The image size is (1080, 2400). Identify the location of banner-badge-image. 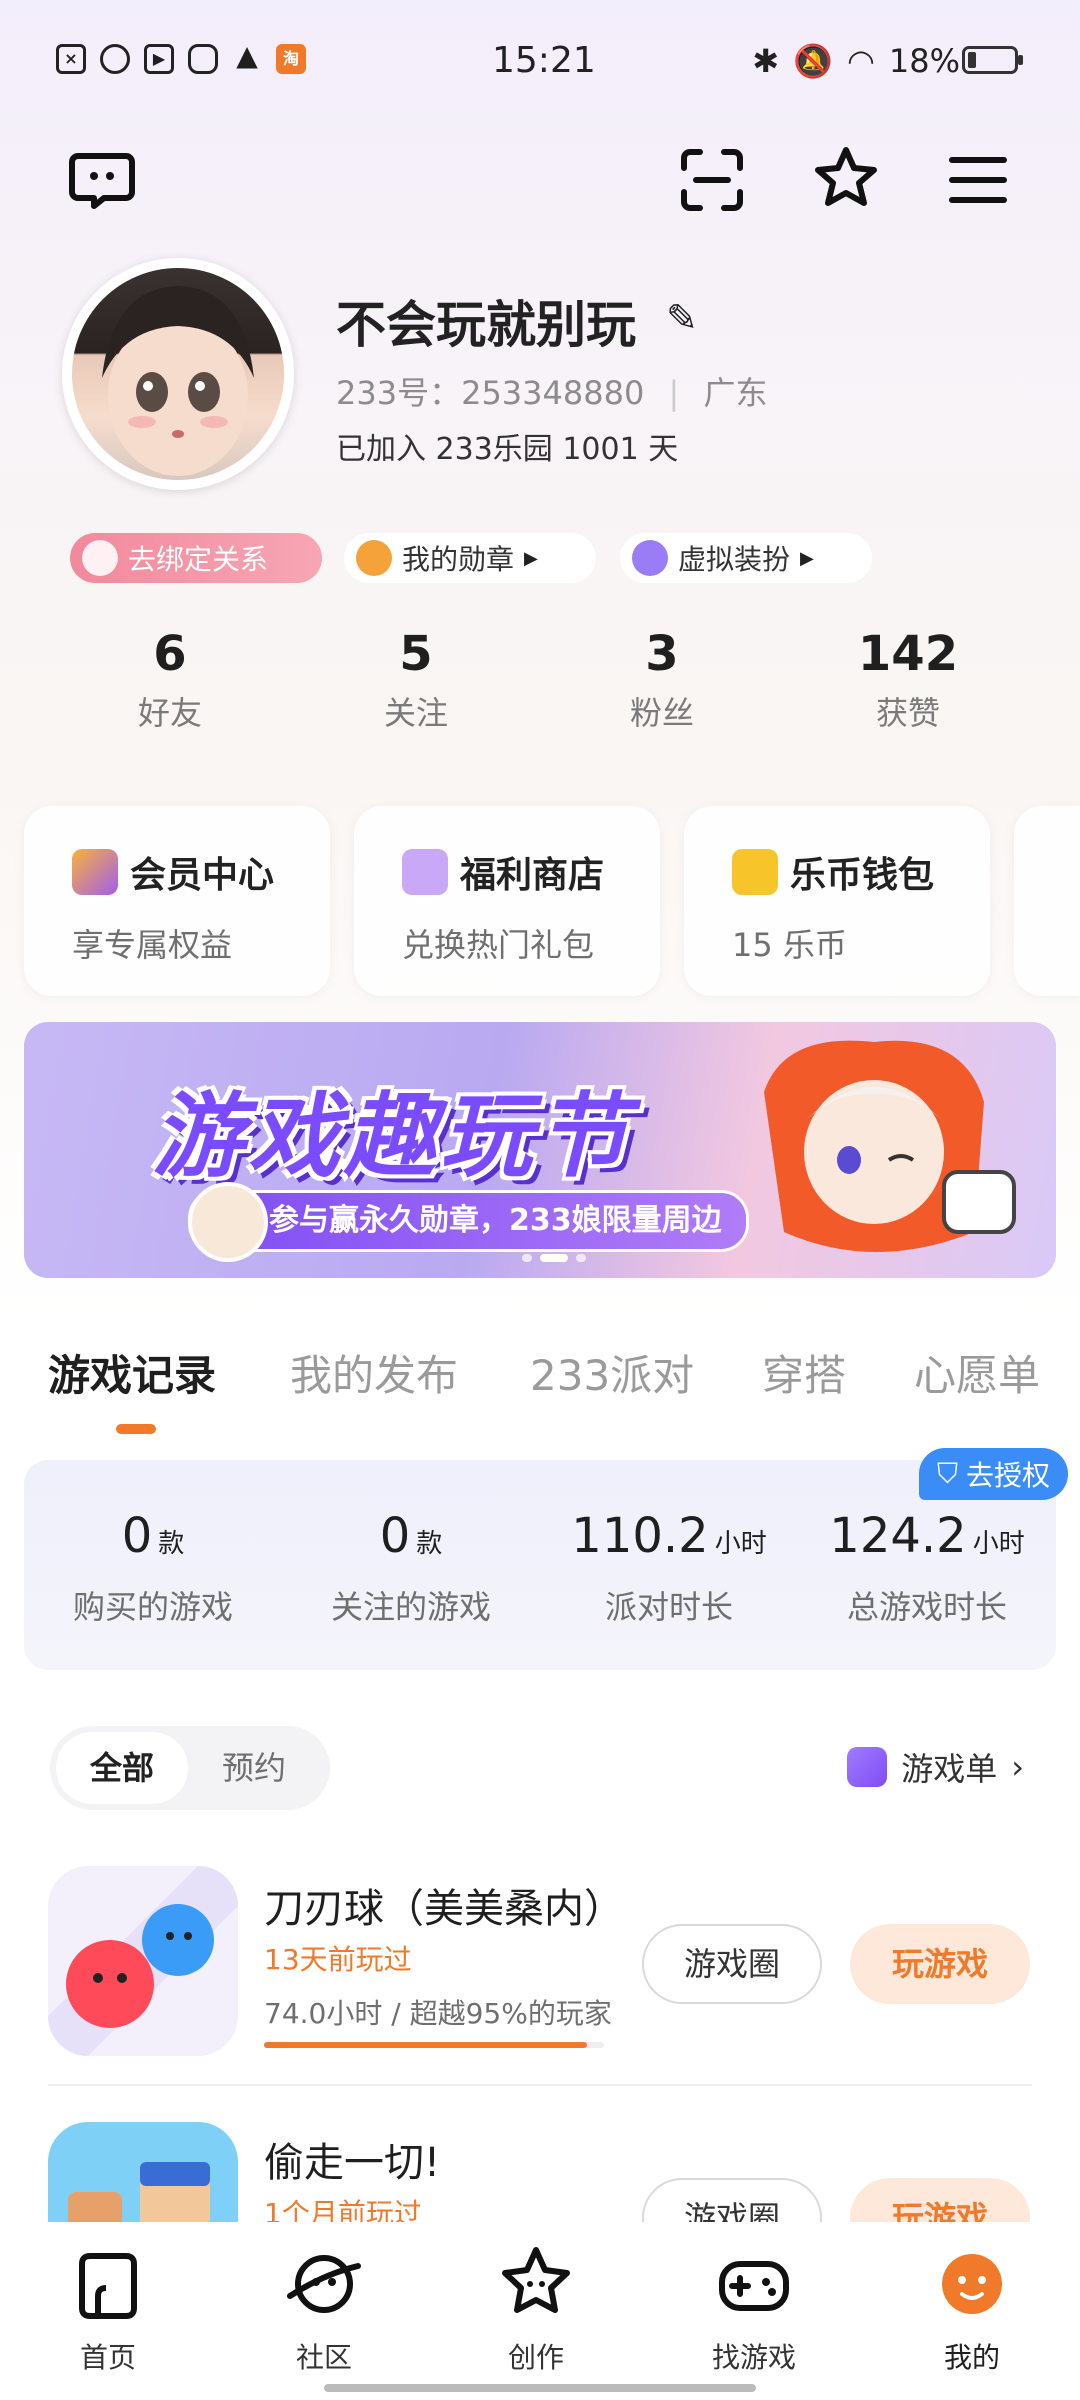
(228, 1222).